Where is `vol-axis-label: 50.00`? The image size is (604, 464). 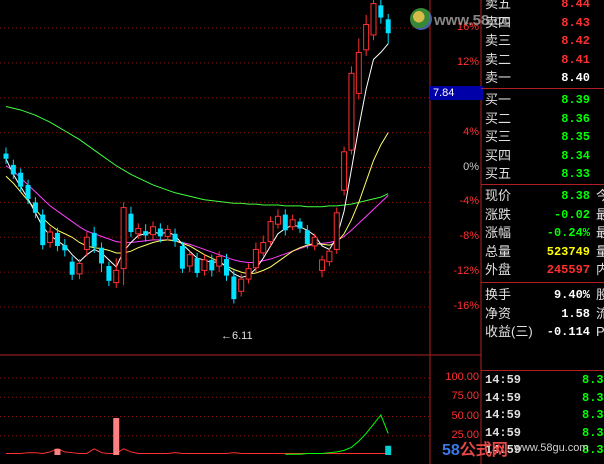 vol-axis-label: 50.00 is located at coordinates (465, 415).